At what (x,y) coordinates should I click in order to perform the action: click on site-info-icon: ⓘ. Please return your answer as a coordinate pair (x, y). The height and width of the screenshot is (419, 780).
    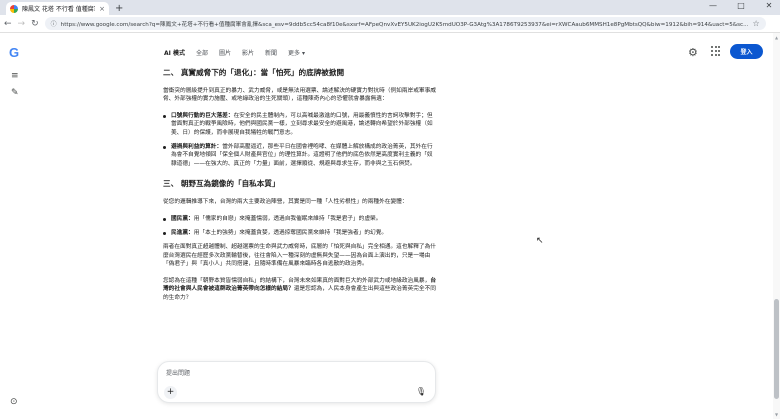
    Looking at the image, I should click on (54, 23).